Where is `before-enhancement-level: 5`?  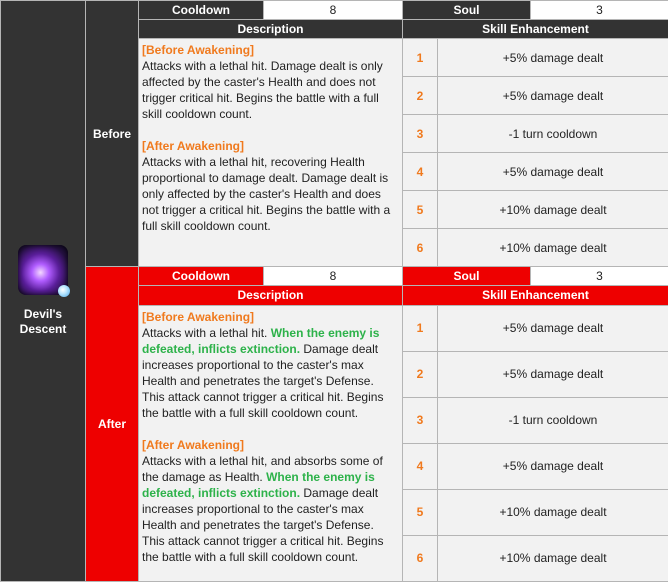 before-enhancement-level: 5 is located at coordinates (420, 210).